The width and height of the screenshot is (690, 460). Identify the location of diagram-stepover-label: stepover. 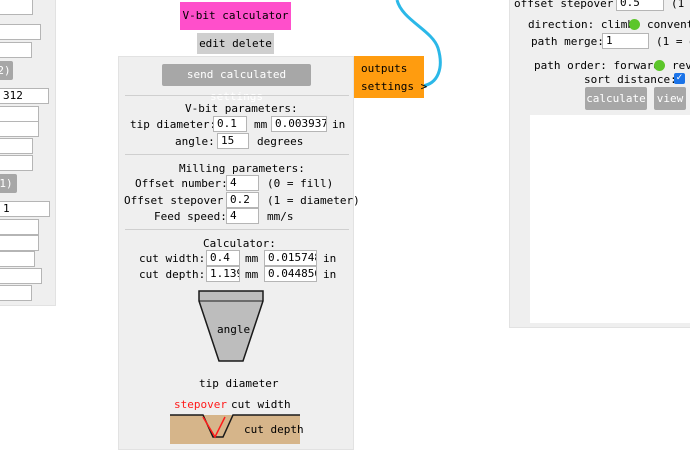
(200, 404).